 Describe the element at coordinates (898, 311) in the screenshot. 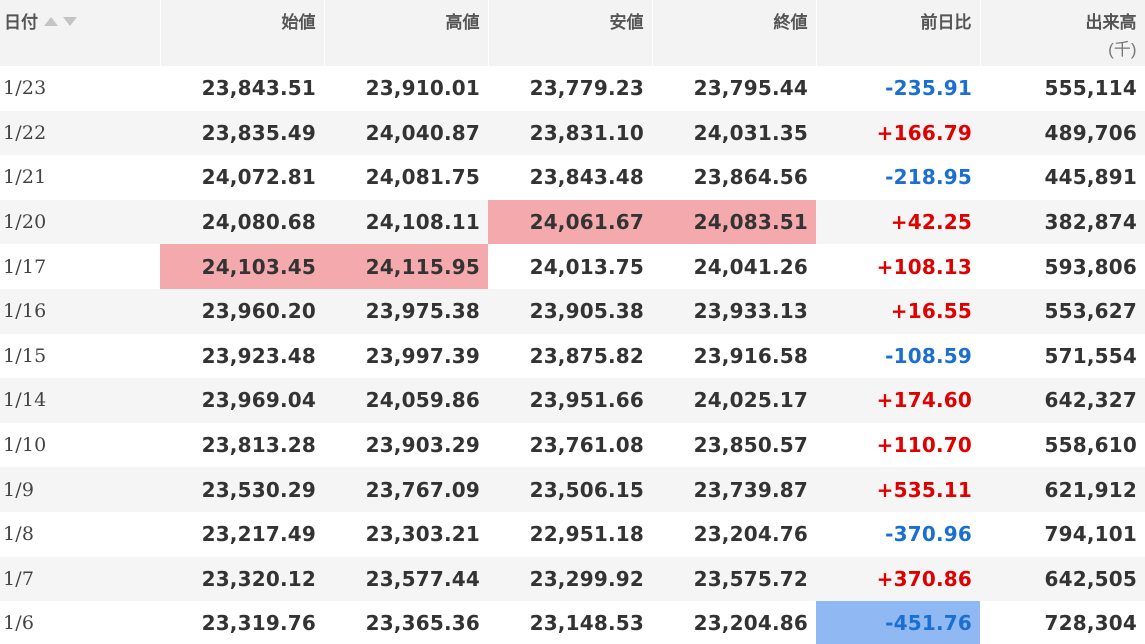

I see `cell-change: +16.55` at that location.